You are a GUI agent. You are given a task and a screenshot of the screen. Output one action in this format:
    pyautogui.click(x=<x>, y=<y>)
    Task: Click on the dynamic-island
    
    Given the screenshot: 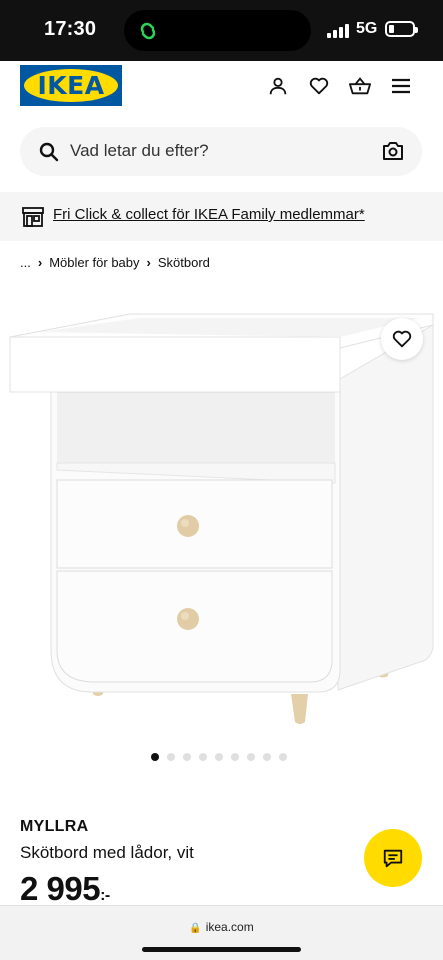 What is the action you would take?
    pyautogui.click(x=217, y=30)
    